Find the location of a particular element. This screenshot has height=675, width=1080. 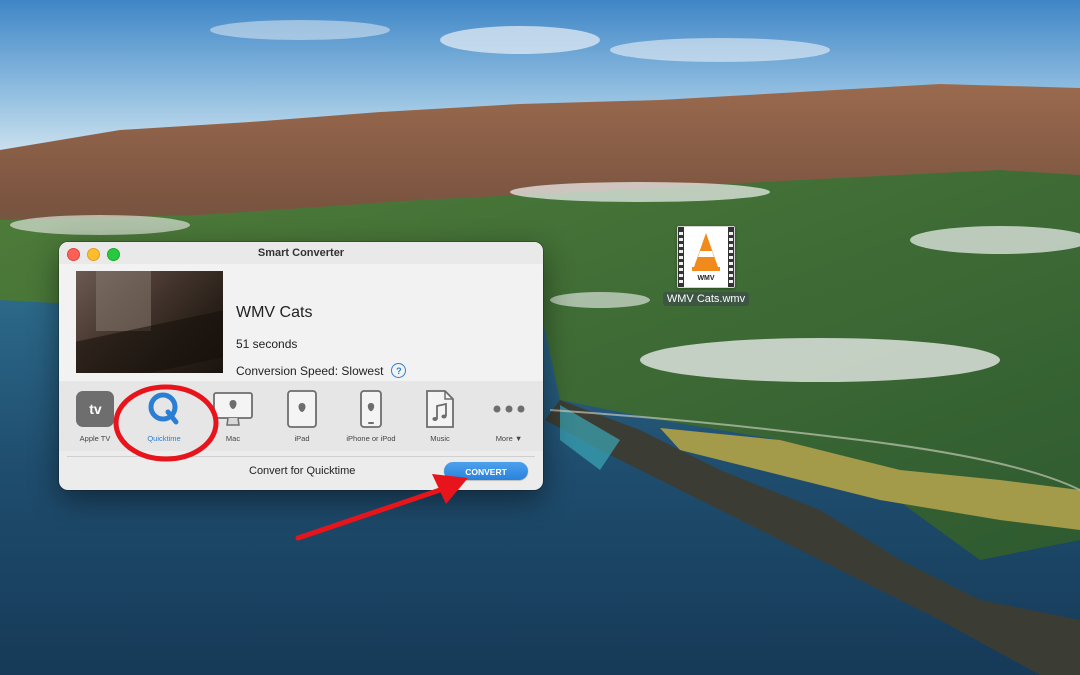

preset-label: Quicktime is located at coordinates (164, 438).